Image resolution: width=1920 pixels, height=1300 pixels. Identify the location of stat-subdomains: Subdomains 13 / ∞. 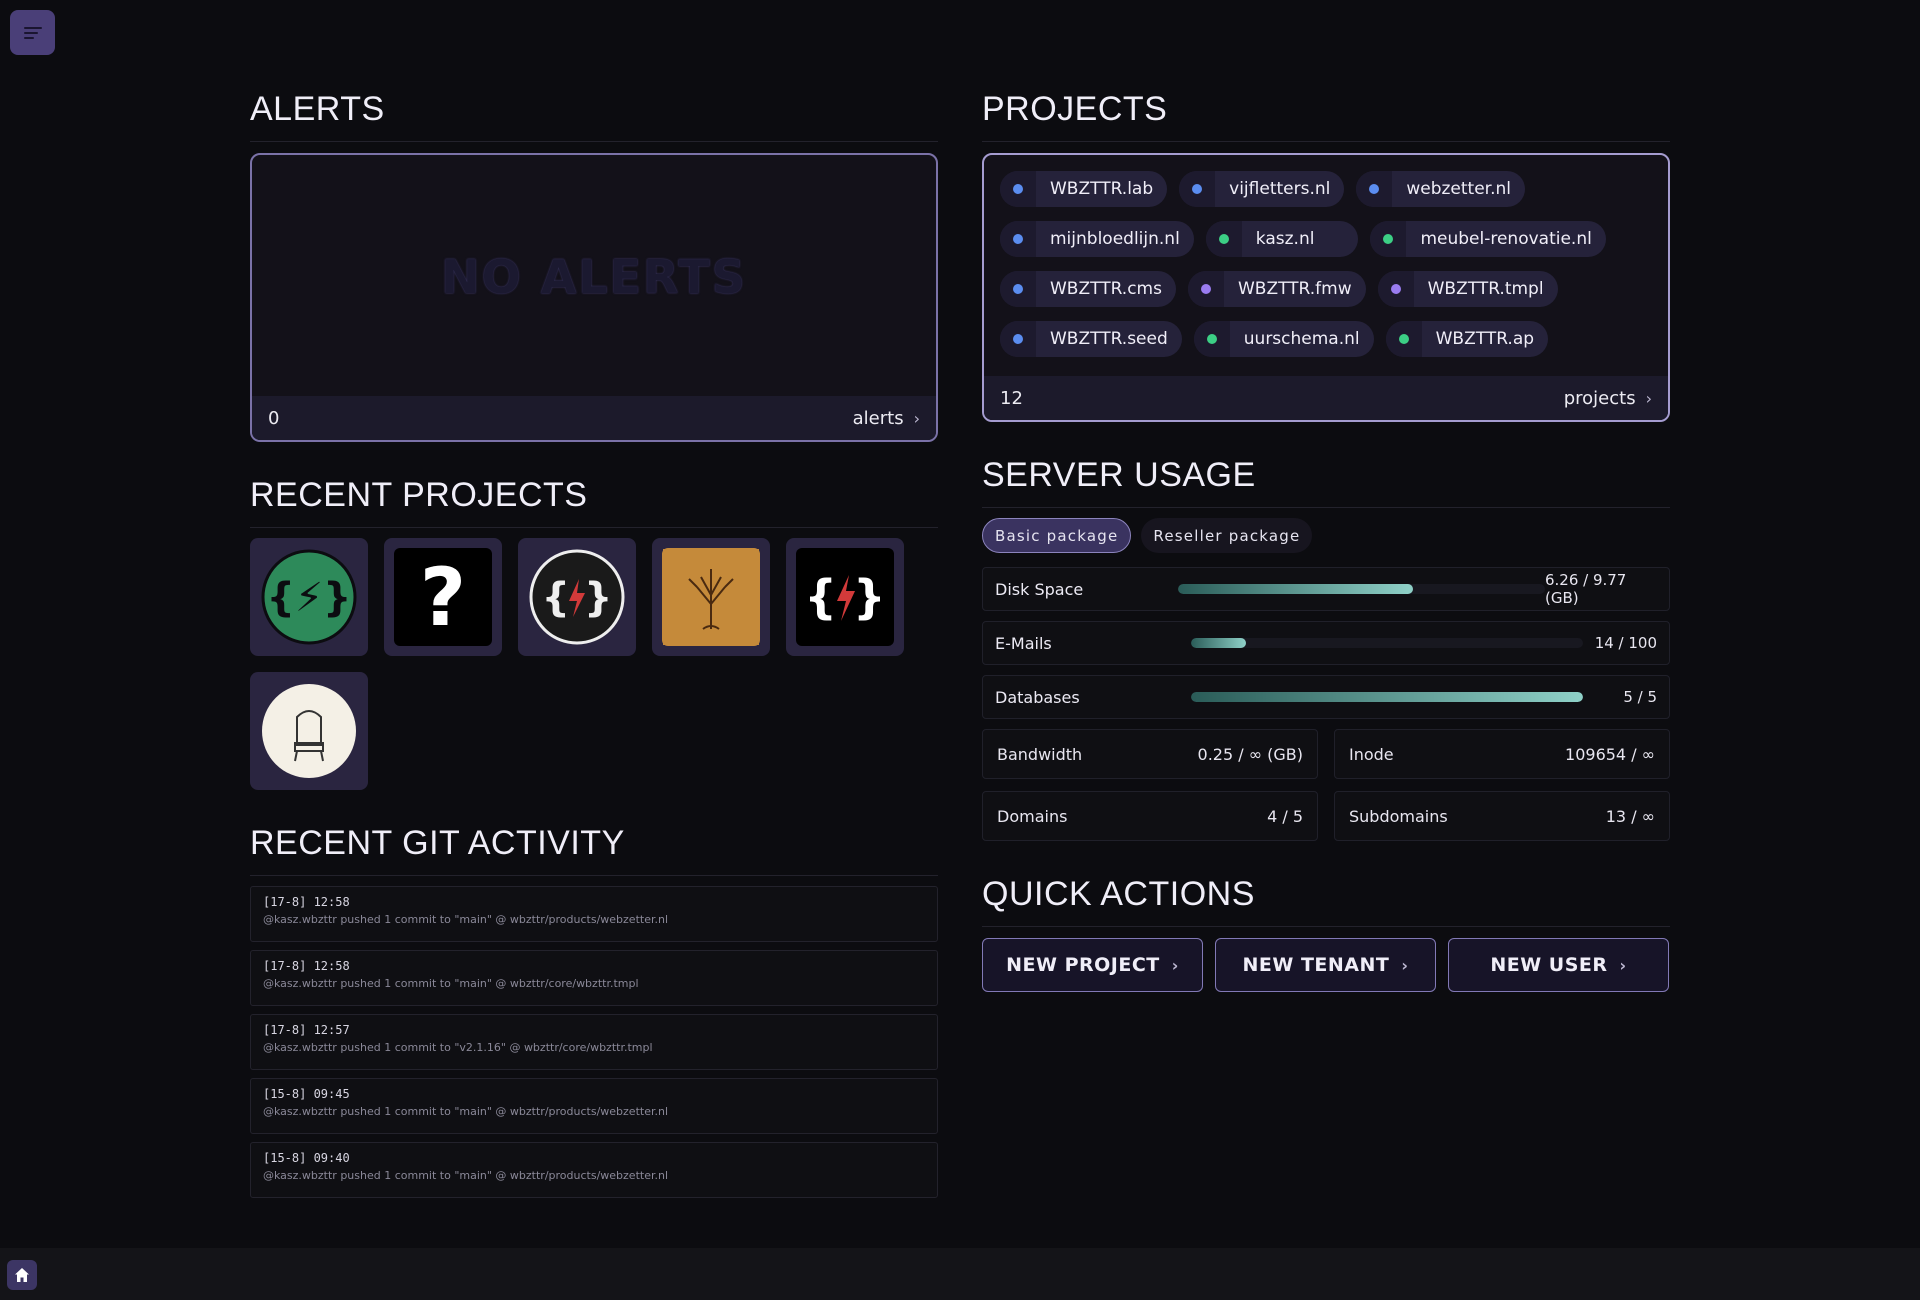
(1502, 816).